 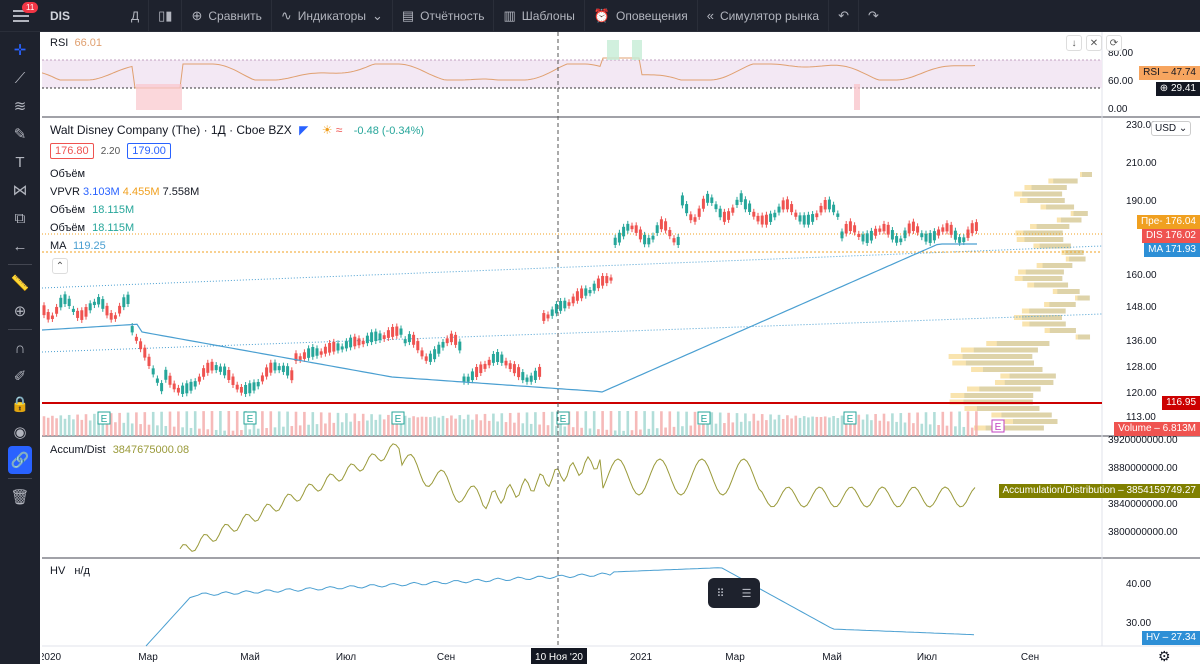 I want to click on fib-icon: ≋, so click(x=20, y=106).